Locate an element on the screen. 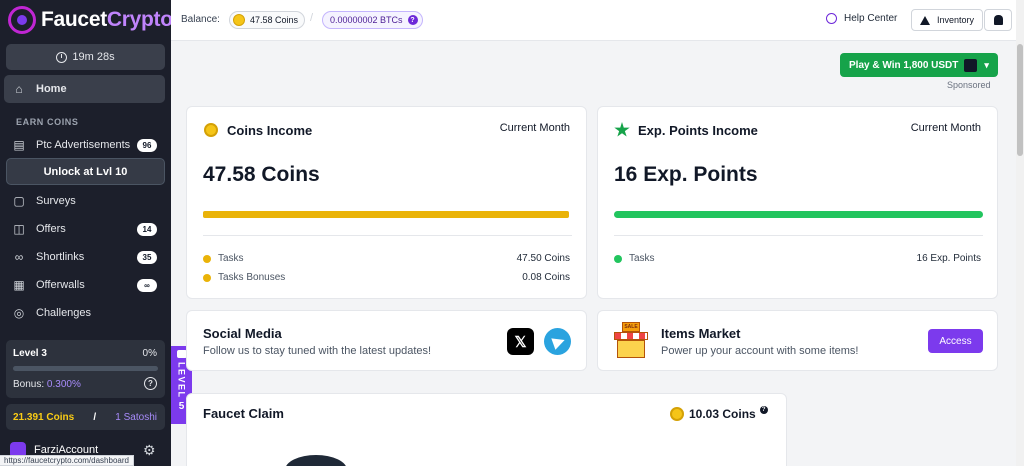 The image size is (1024, 466). sidebar-item-label: Offerwalls is located at coordinates (60, 285).